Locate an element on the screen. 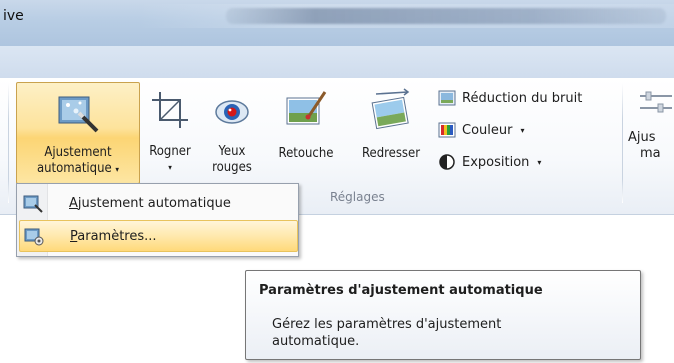 Image resolution: width=674 pixels, height=363 pixels. retouch-label: Retouche is located at coordinates (306, 153).